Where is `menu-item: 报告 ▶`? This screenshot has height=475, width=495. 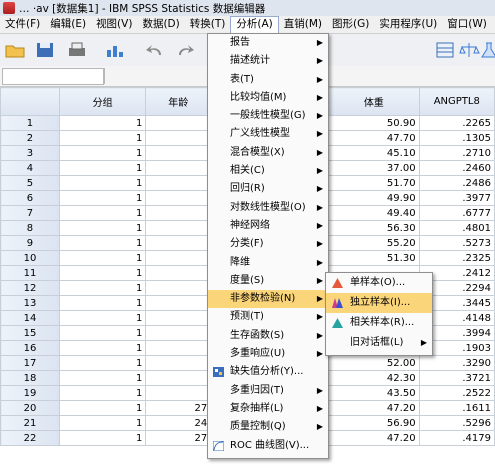 menu-item: 报告 ▶ is located at coordinates (268, 43).